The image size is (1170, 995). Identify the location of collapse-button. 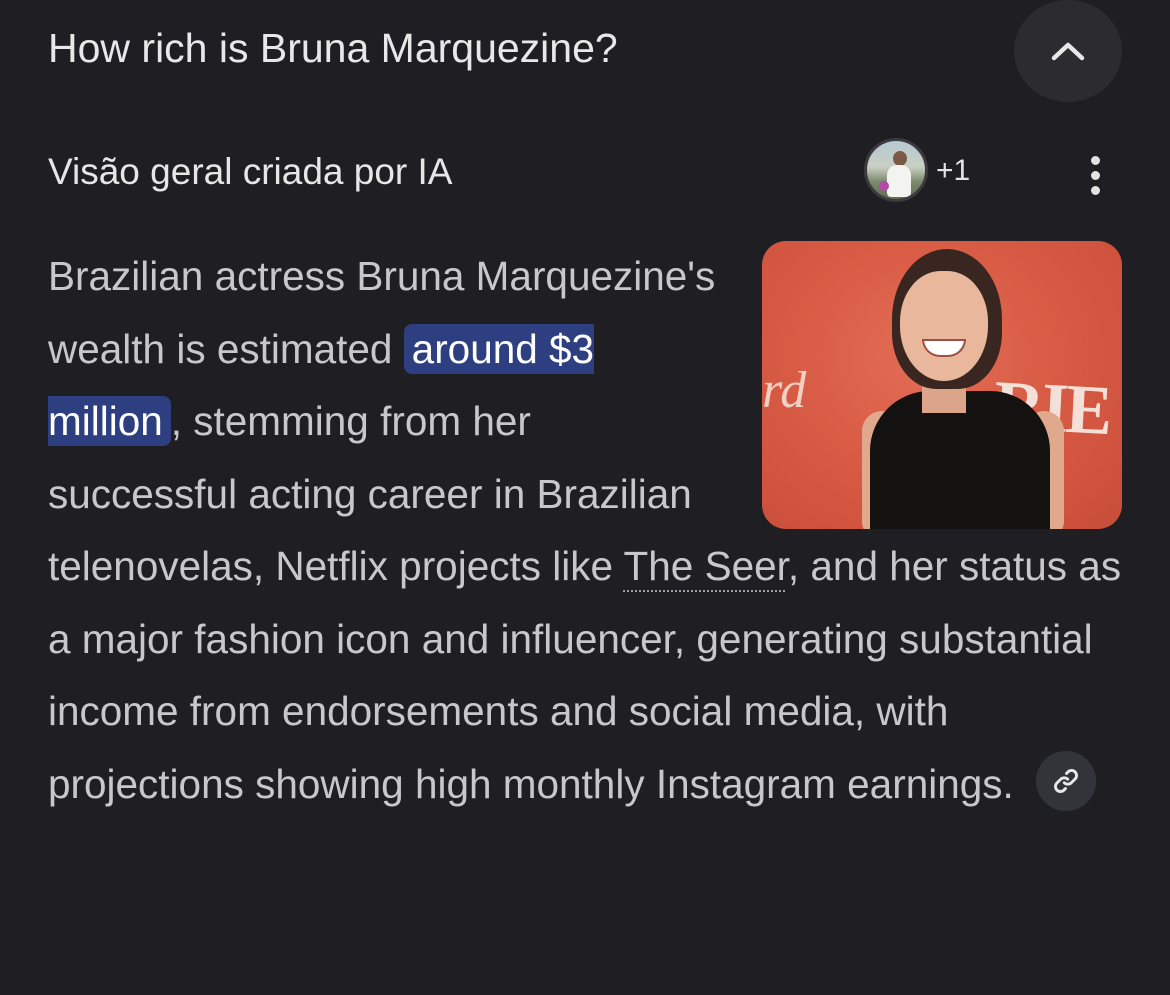
(1068, 51).